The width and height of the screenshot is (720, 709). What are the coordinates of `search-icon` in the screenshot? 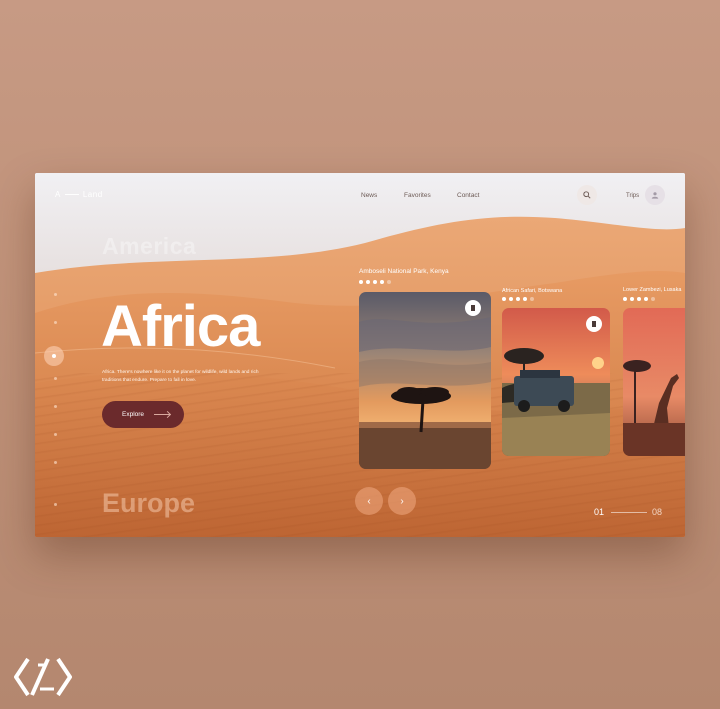 It's located at (587, 195).